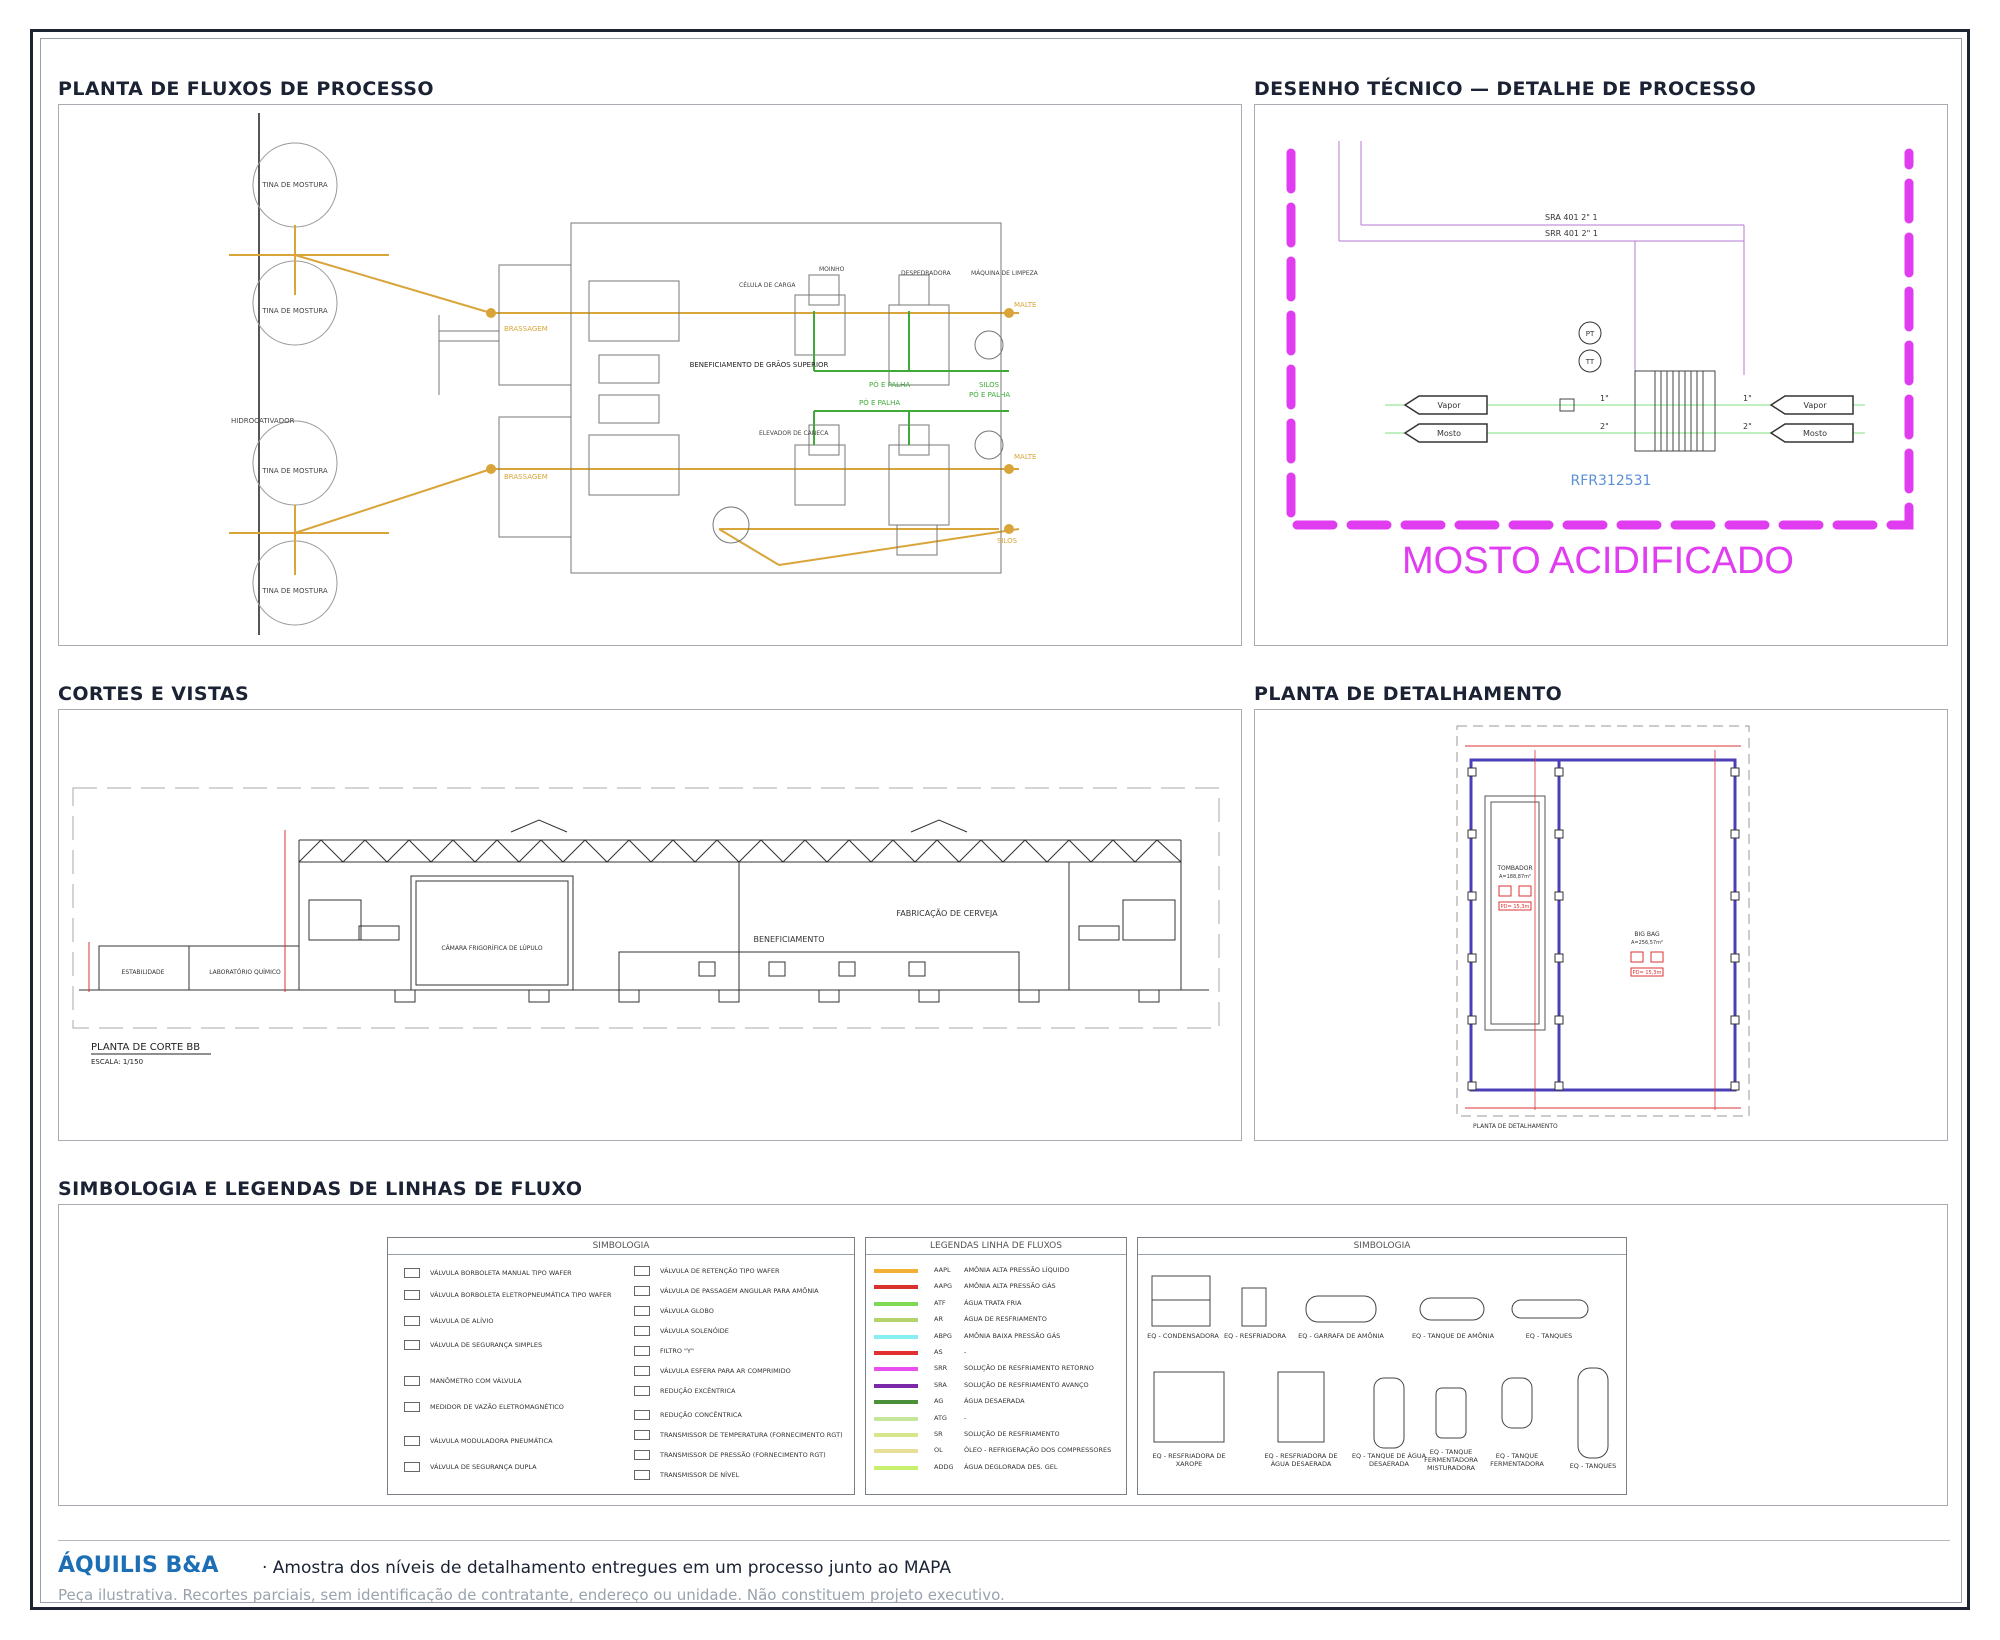 Image resolution: width=2000 pixels, height=1640 pixels. What do you see at coordinates (688, 1415) in the screenshot?
I see `symbol-right-8: REDUÇÃO CONCÊNTRICA` at bounding box center [688, 1415].